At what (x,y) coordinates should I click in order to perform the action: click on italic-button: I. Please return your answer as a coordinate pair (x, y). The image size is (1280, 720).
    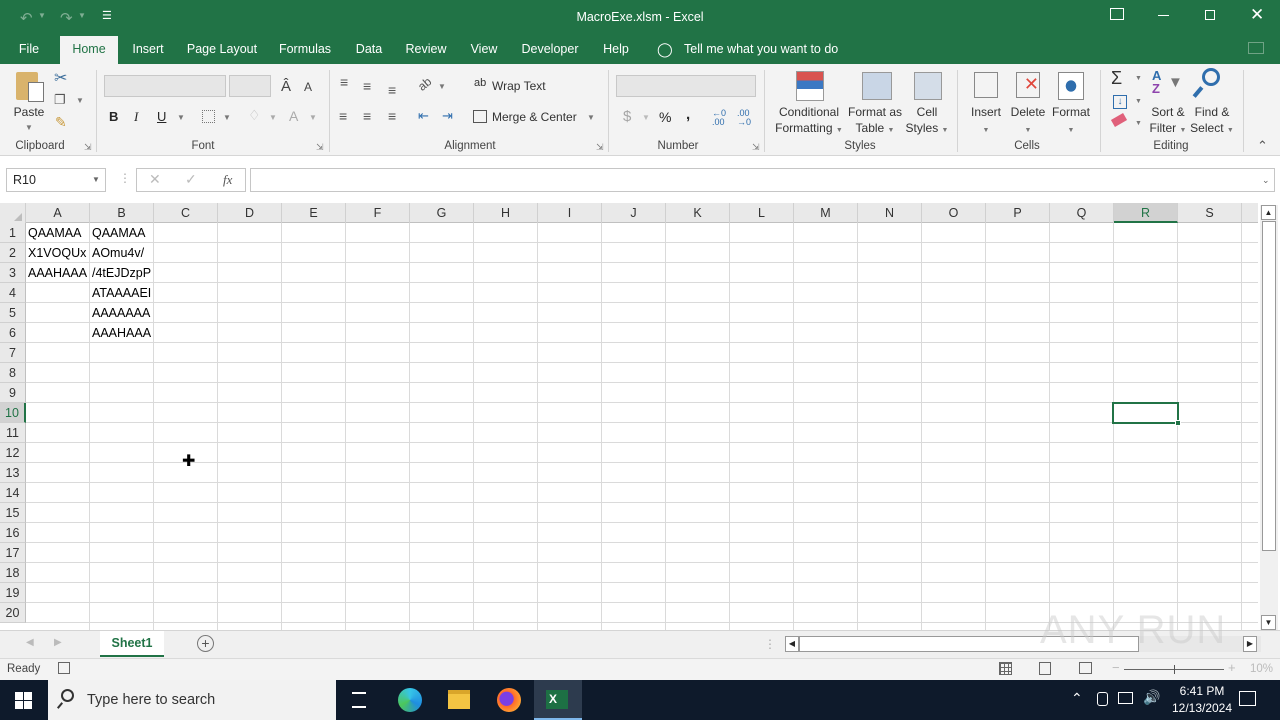
    Looking at the image, I should click on (136, 117).